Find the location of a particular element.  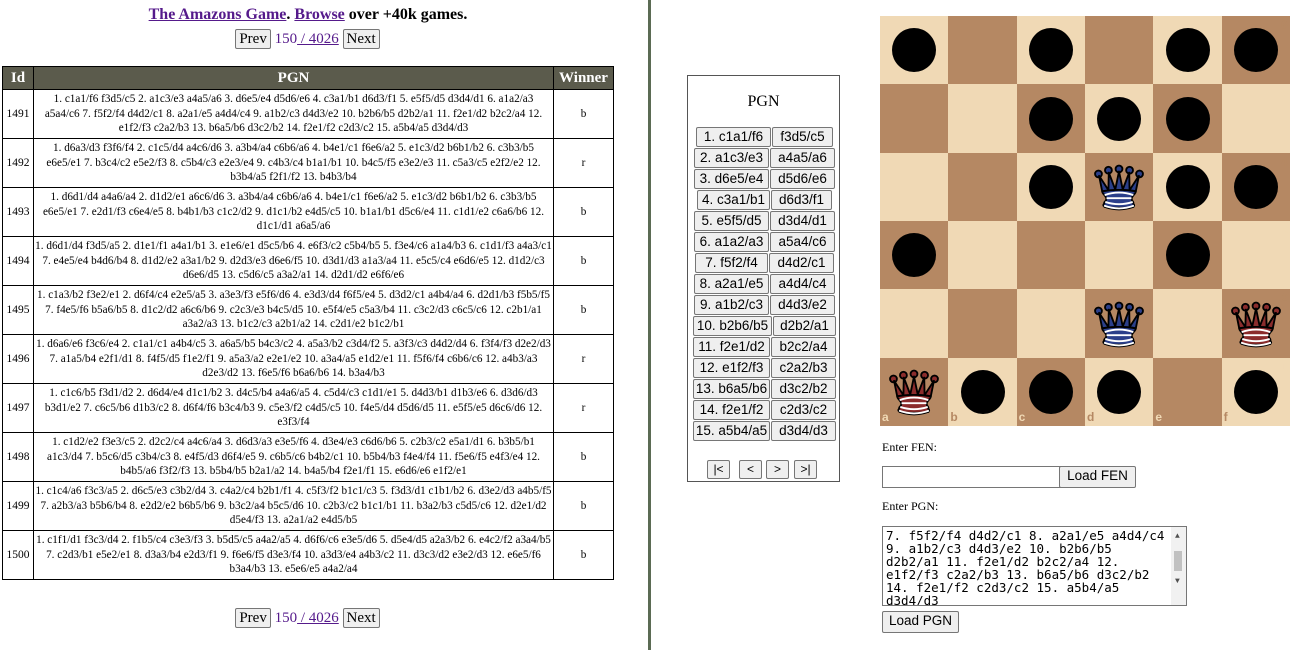

scroll-thumb is located at coordinates (1178, 561).